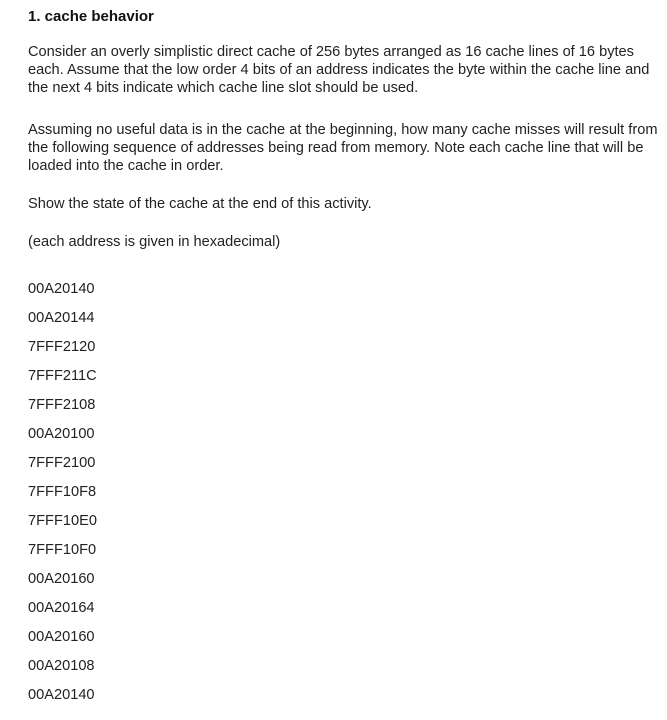 The width and height of the screenshot is (667, 720). Describe the element at coordinates (91, 16) in the screenshot. I see `question-title: 1. cache behavior` at that location.